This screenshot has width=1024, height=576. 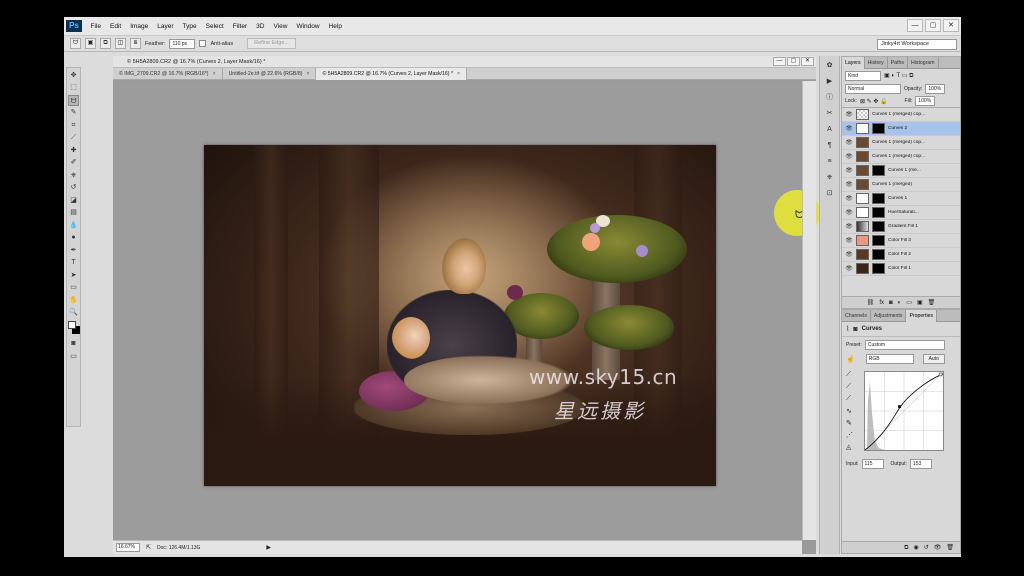 What do you see at coordinates (90, 43) in the screenshot?
I see `new-selection-icon: ▣` at bounding box center [90, 43].